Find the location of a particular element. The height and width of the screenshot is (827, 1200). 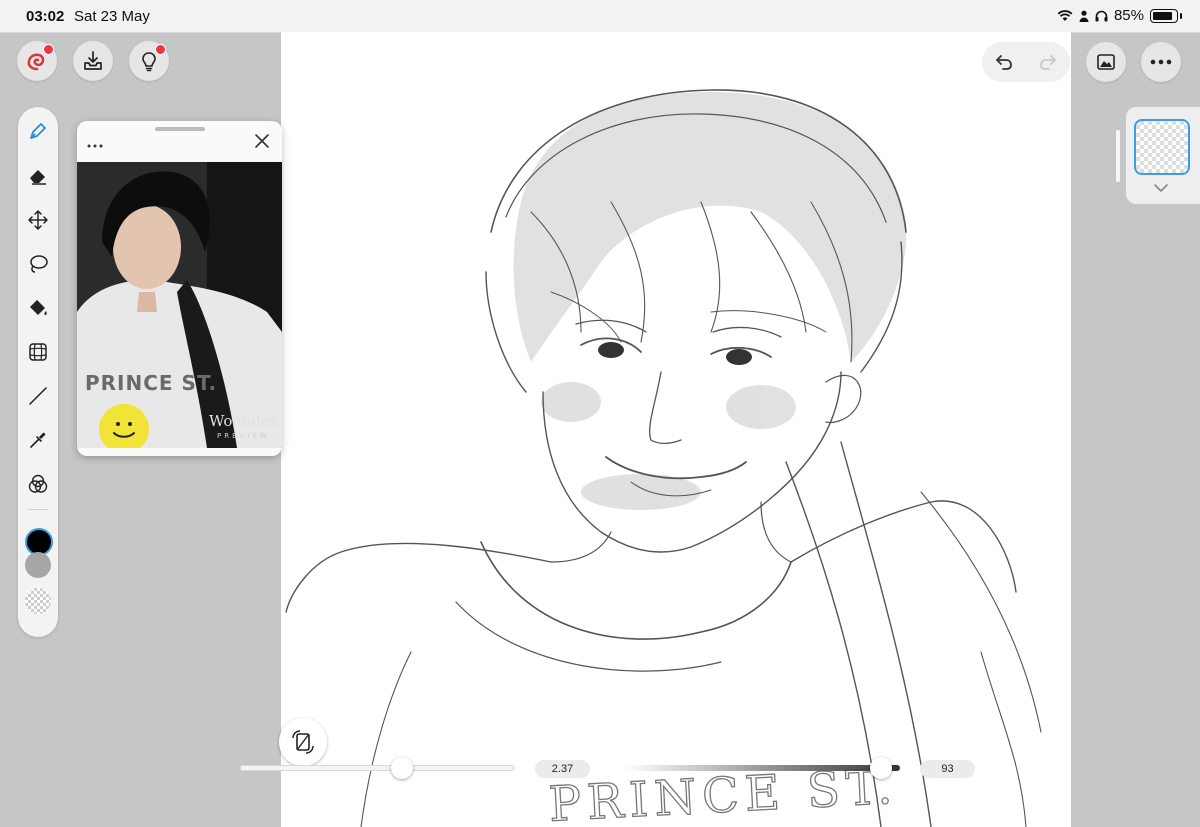

tool-line is located at coordinates (38, 396).